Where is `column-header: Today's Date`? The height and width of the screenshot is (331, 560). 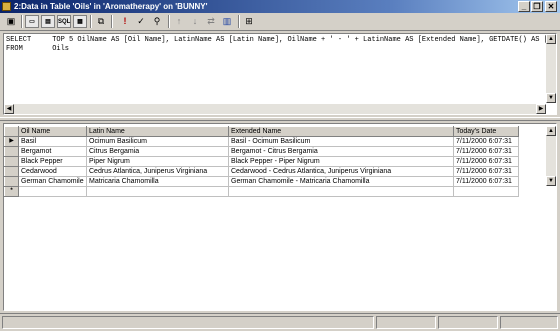
column-header: Today's Date is located at coordinates (486, 131).